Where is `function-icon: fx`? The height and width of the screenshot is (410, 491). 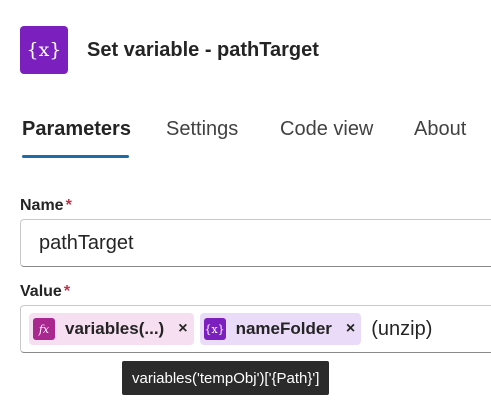
function-icon: fx is located at coordinates (44, 329).